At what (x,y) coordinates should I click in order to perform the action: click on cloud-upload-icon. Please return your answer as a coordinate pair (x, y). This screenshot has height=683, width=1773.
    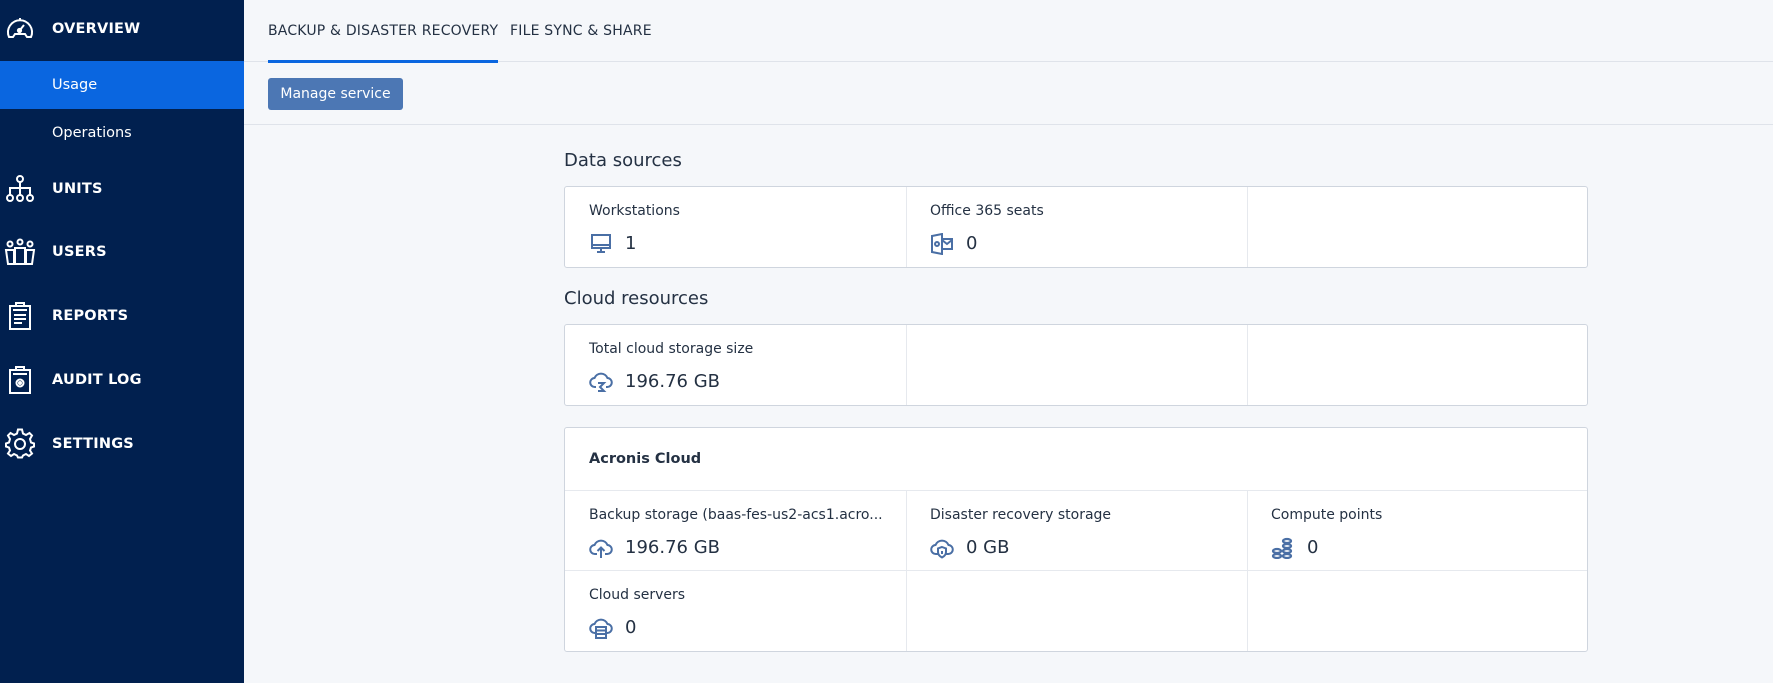
    Looking at the image, I should click on (601, 548).